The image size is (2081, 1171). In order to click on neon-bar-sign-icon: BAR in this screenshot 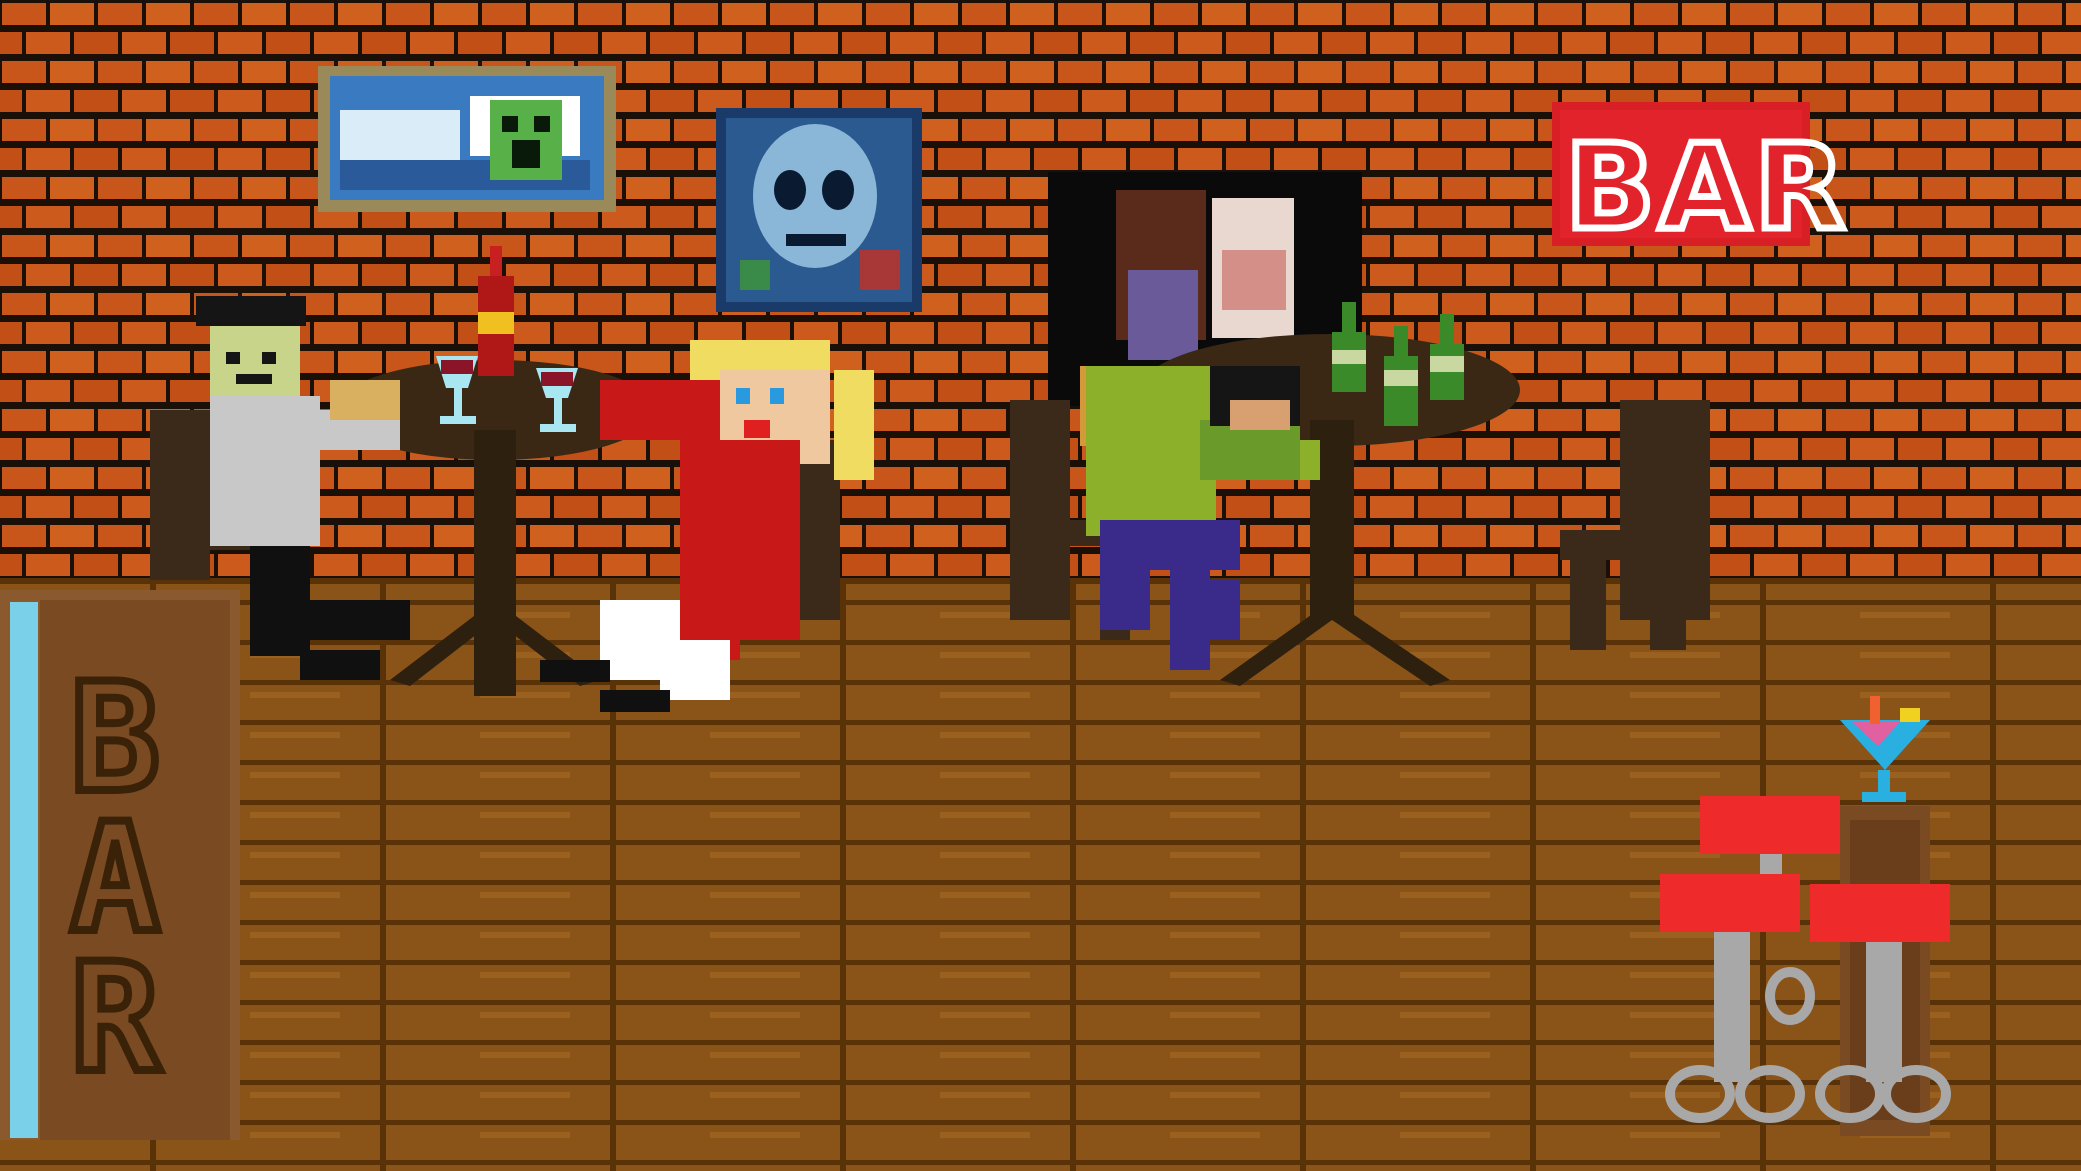, I will do `click(1700, 181)`.